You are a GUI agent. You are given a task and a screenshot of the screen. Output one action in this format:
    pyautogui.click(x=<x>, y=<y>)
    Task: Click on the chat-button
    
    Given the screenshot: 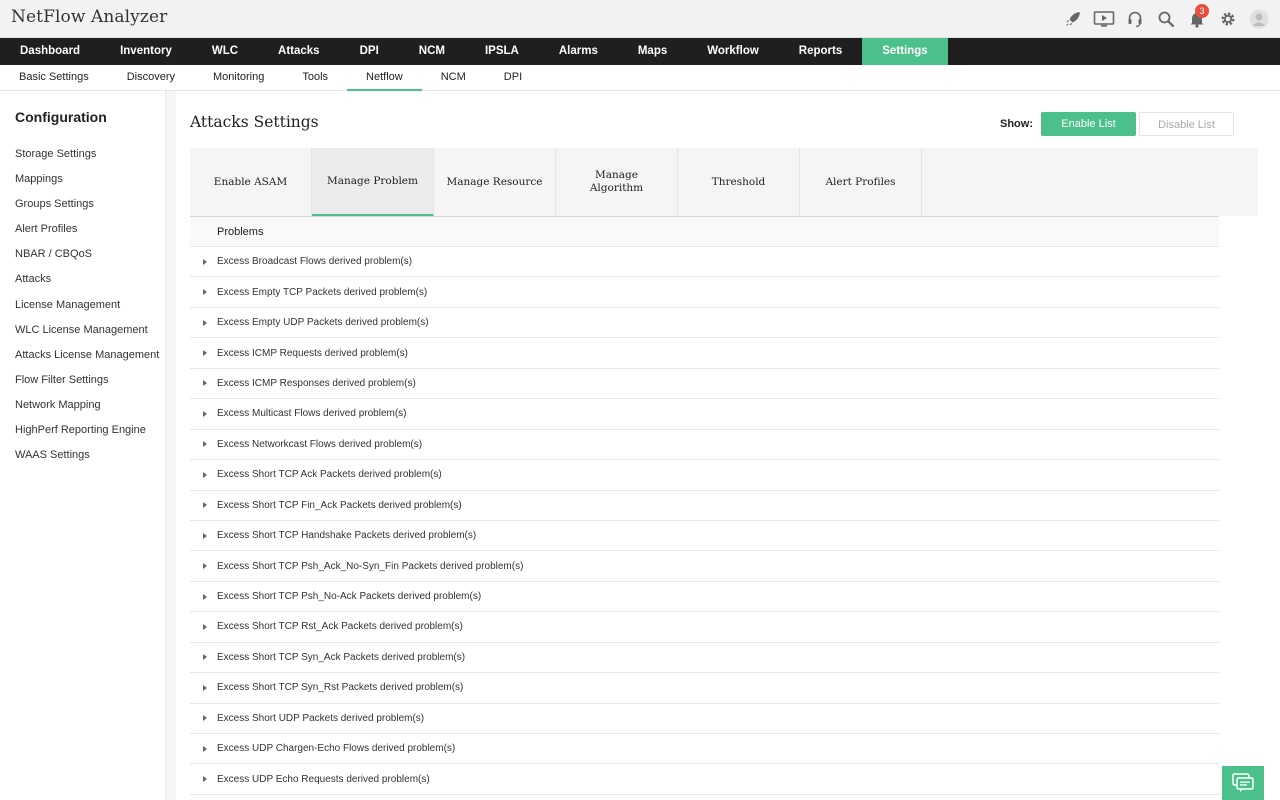 What is the action you would take?
    pyautogui.click(x=1243, y=783)
    